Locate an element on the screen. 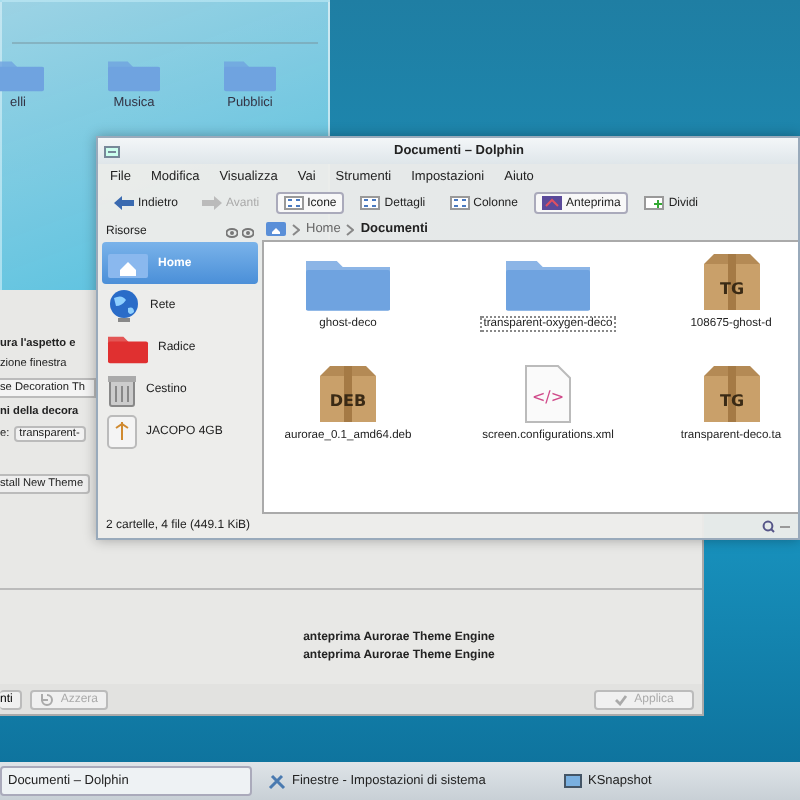 The width and height of the screenshot is (800, 800). globe-icon is located at coordinates (124, 305).